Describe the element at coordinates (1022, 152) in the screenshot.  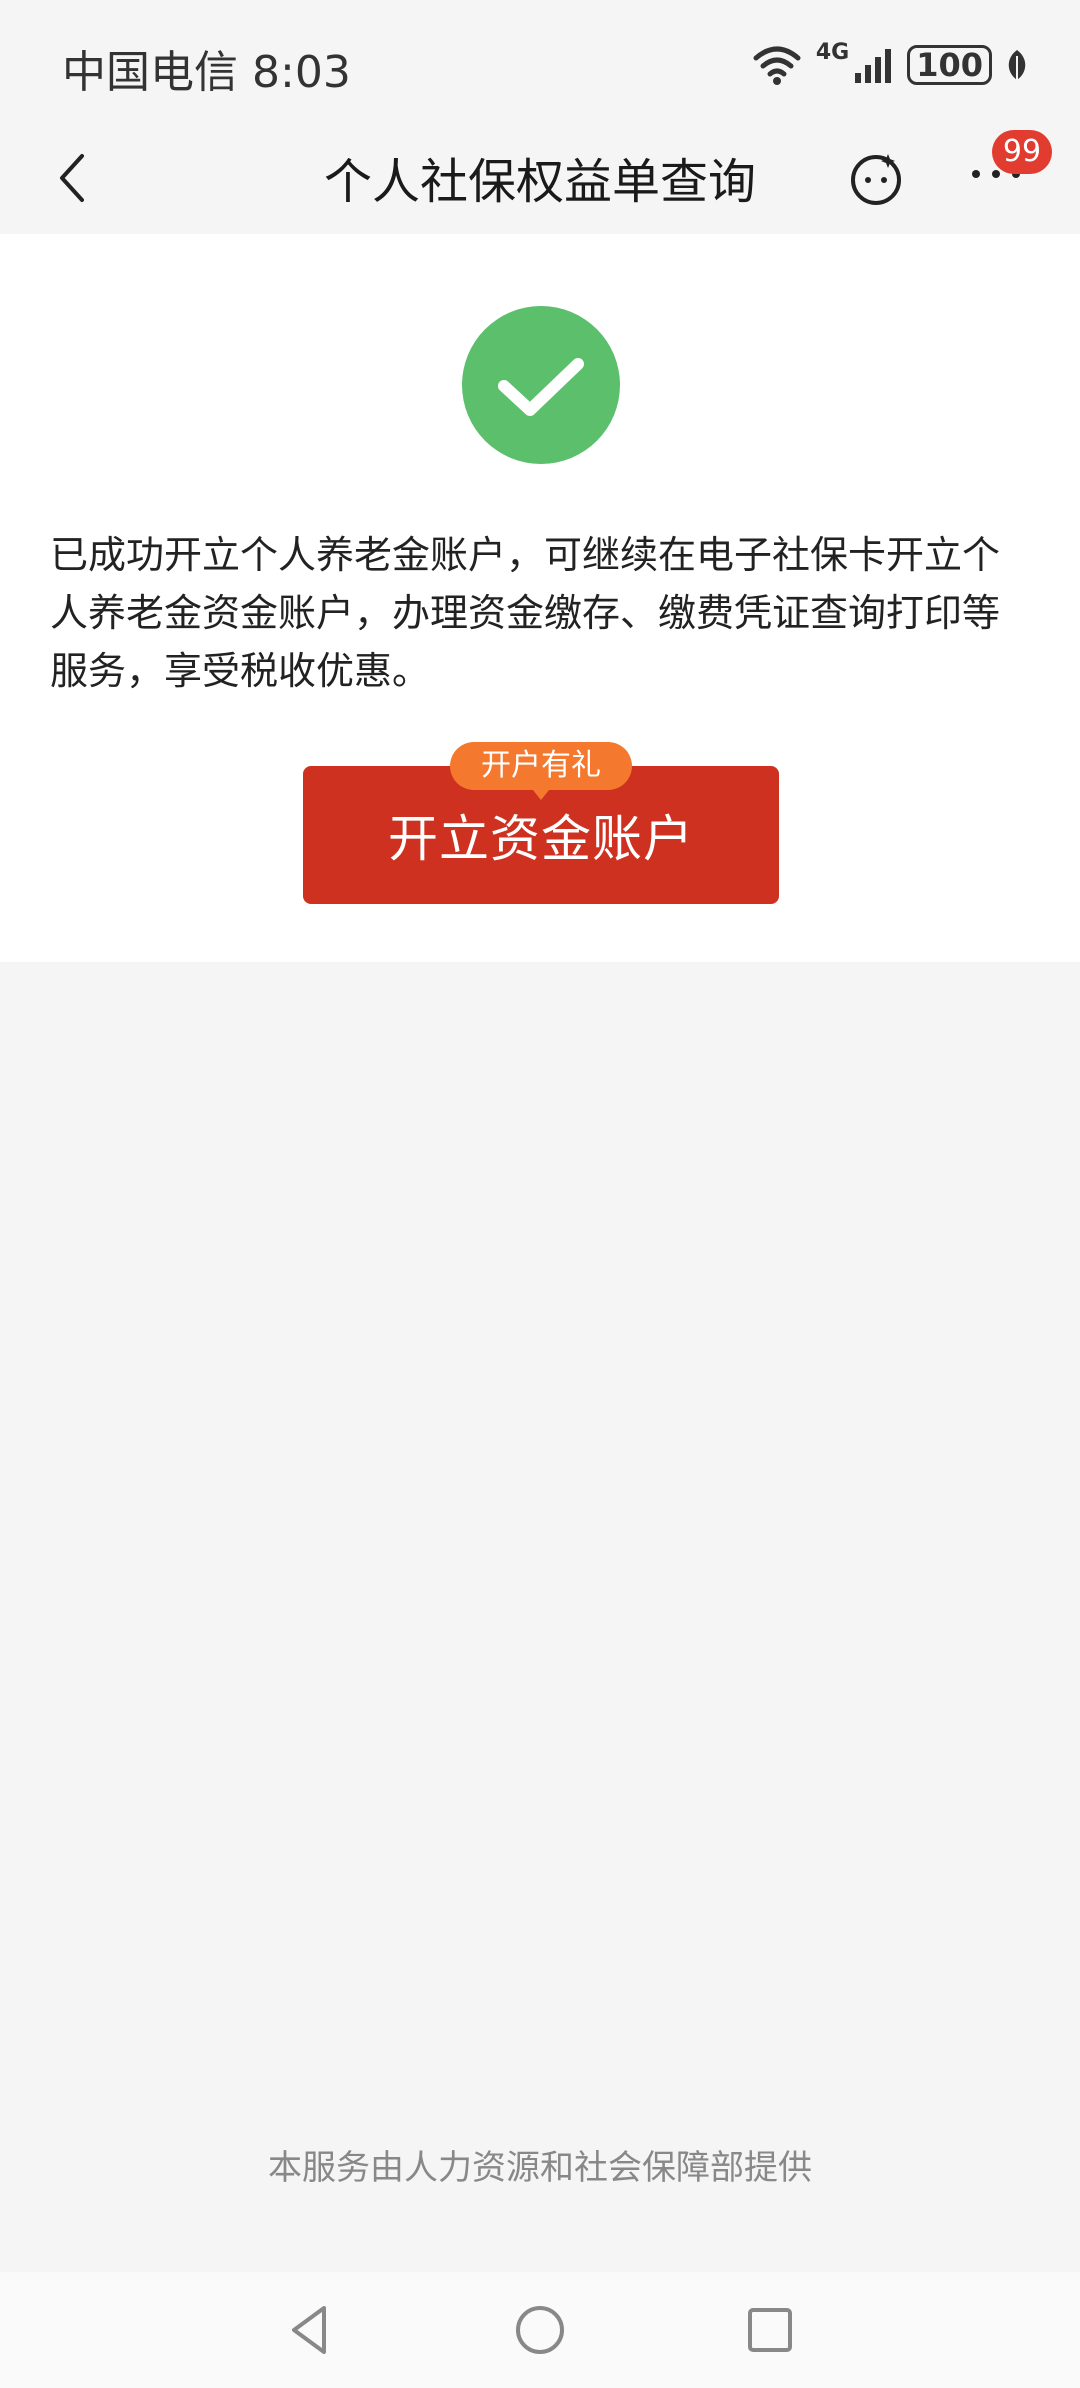
I see `notification-badge: 99` at that location.